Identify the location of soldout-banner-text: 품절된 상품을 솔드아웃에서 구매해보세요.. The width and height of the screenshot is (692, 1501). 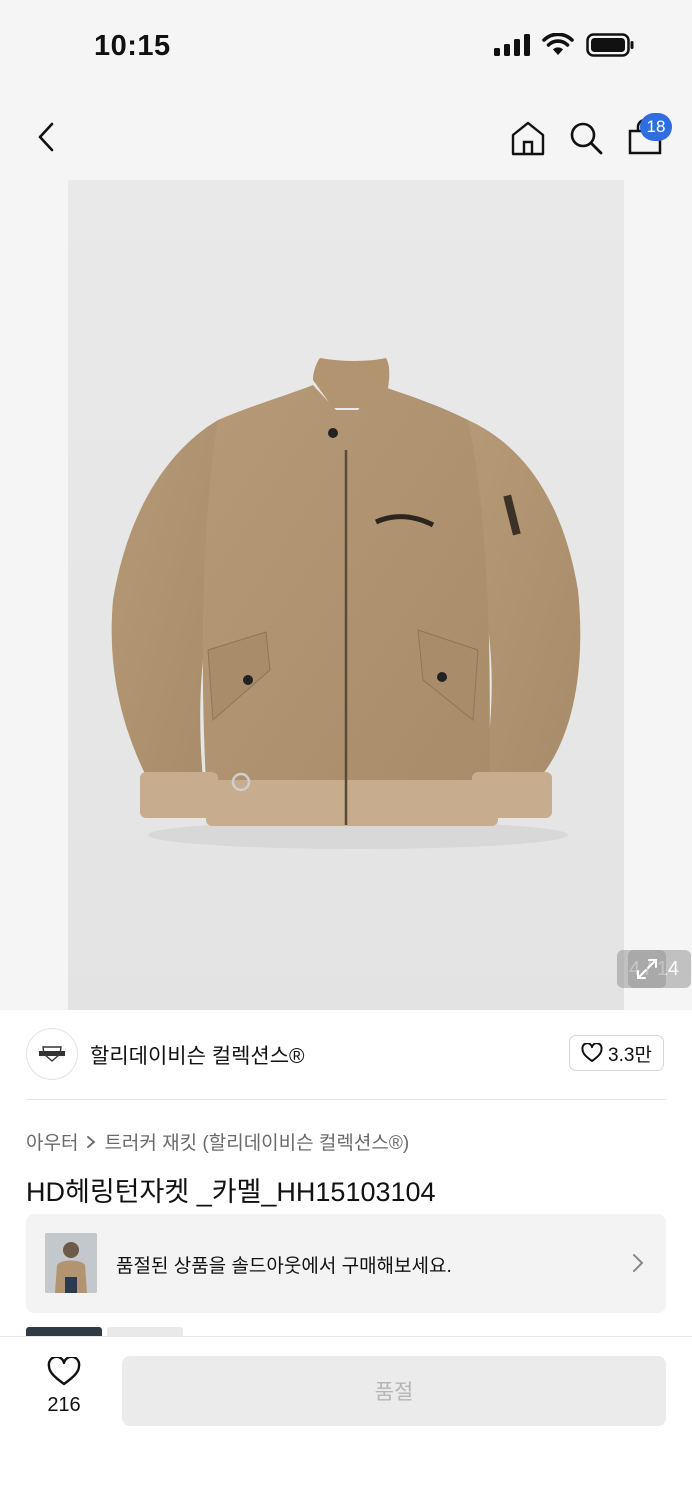
(284, 1266).